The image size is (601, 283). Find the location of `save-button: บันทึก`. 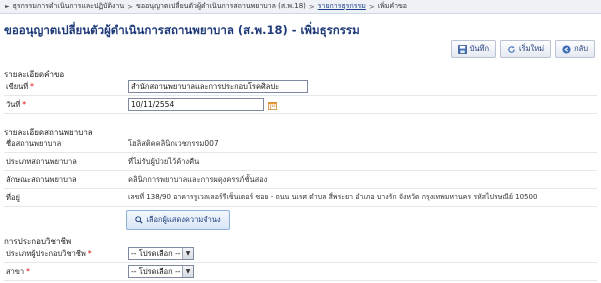

save-button: บันทึก is located at coordinates (473, 49).